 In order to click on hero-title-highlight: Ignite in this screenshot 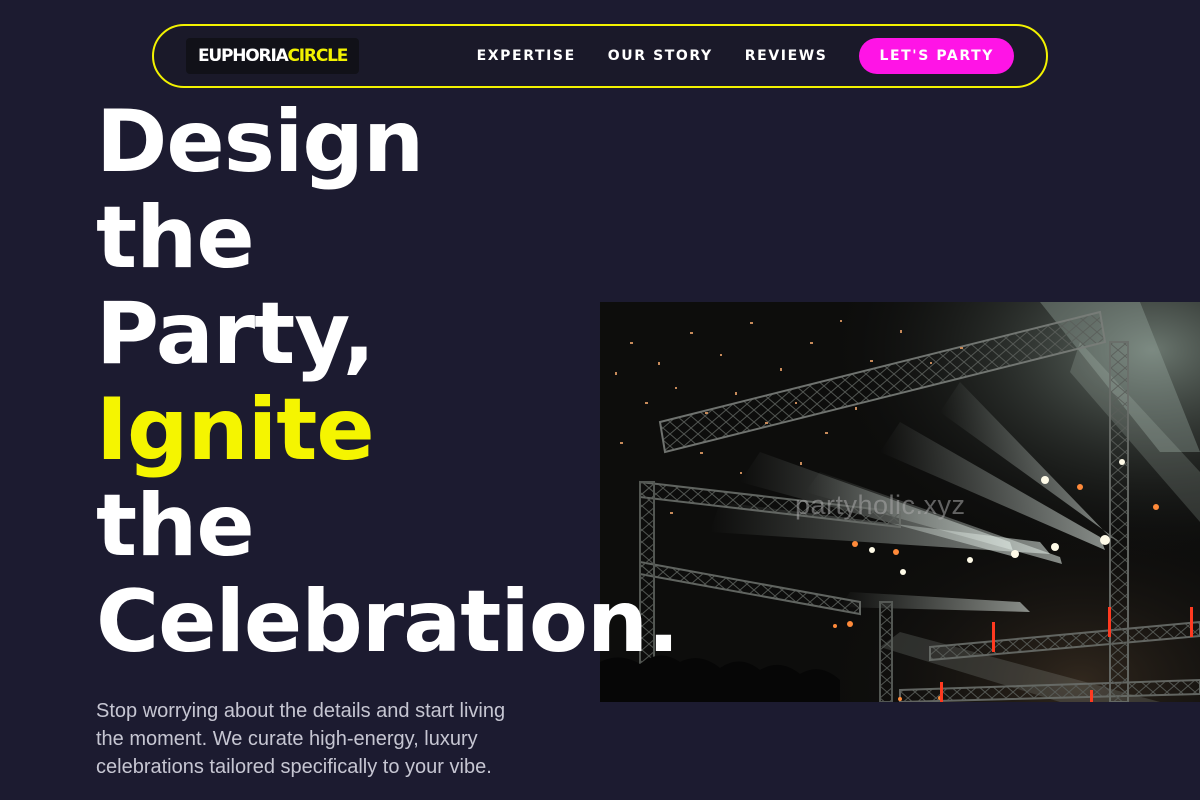, I will do `click(235, 430)`.